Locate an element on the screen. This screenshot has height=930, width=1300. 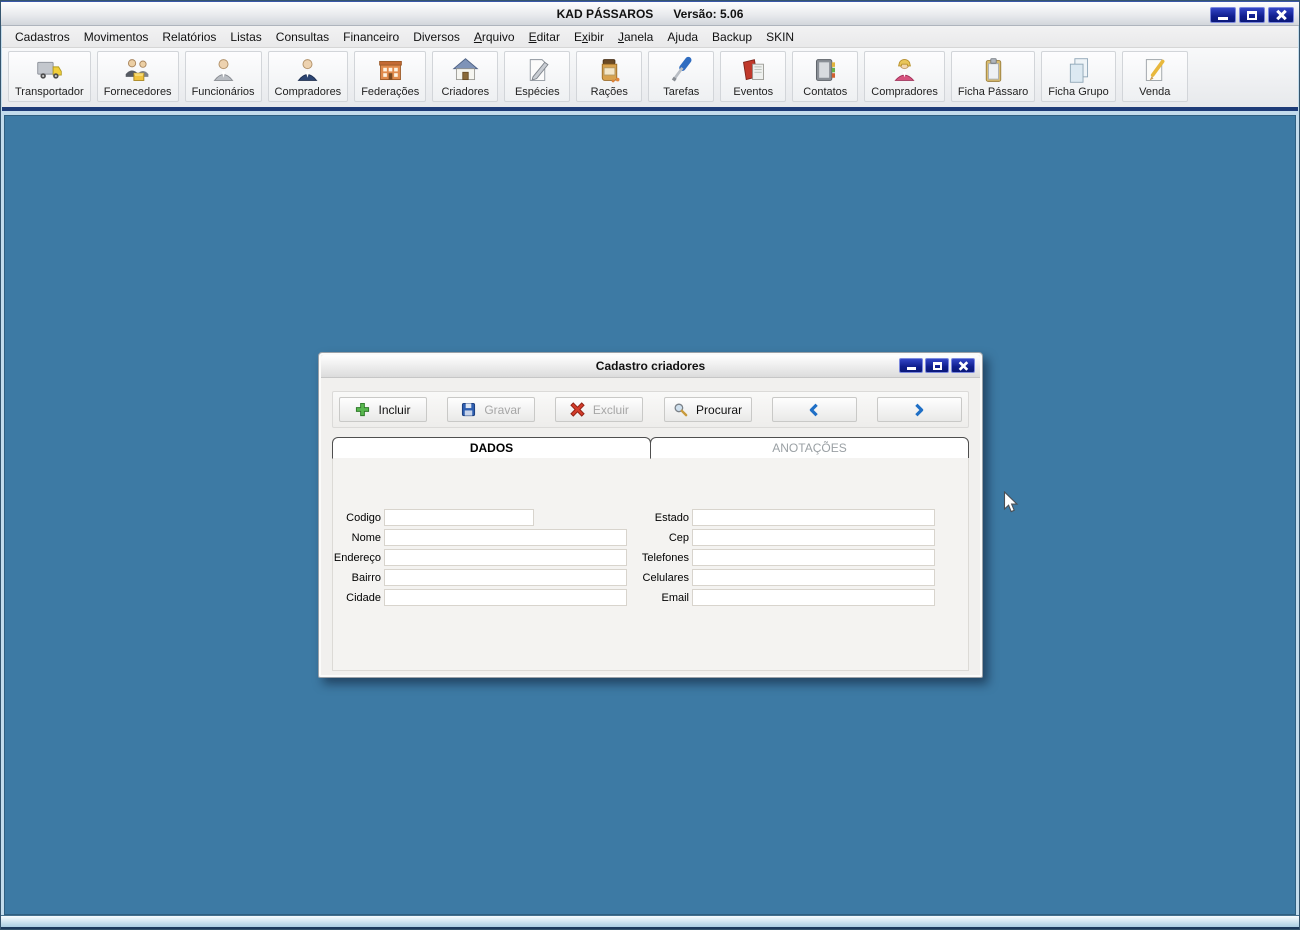
form-row-nome: Nome is located at coordinates (480, 537).